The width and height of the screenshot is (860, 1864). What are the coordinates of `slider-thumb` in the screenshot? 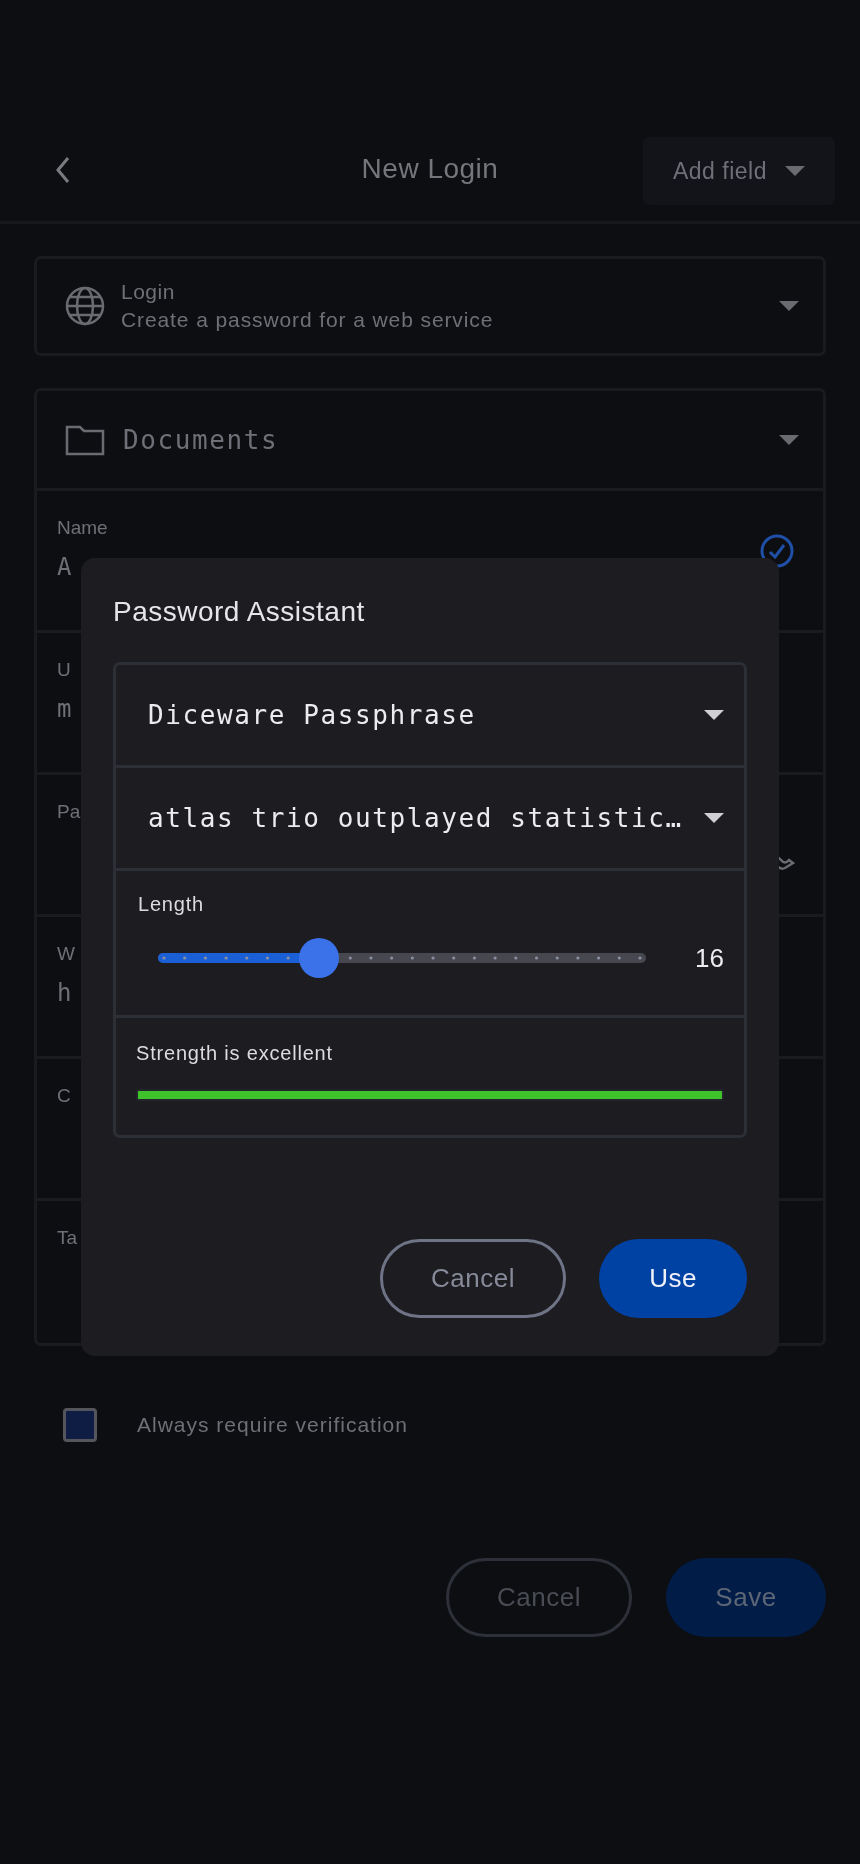 It's located at (319, 958).